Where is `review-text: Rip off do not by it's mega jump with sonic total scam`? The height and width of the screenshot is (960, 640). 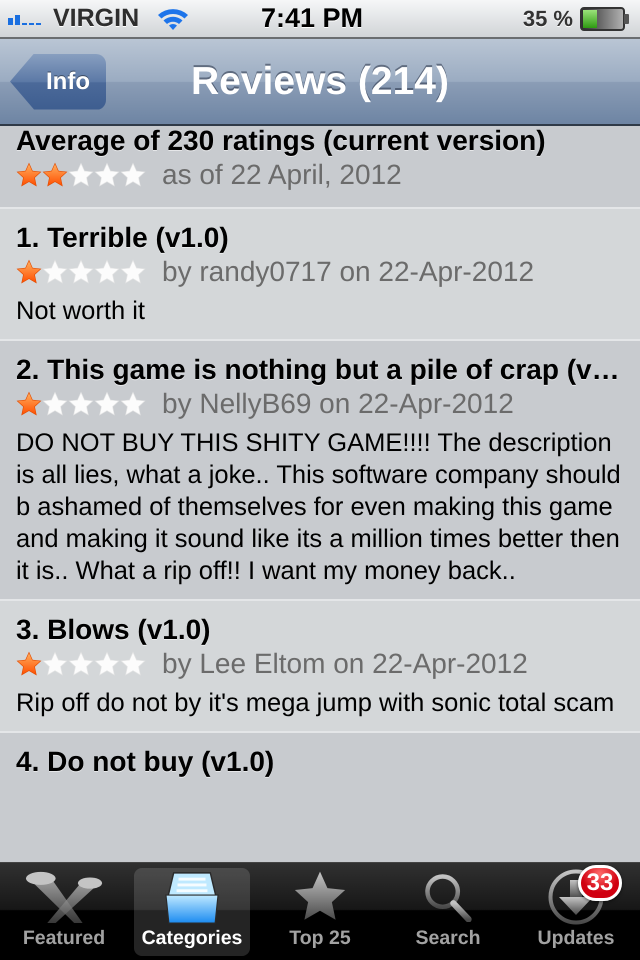 review-text: Rip off do not by it's mega jump with sonic total scam is located at coordinates (316, 703).